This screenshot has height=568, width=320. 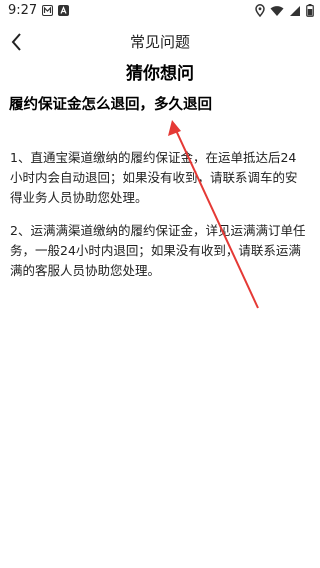 I want to click on wifi-icon, so click(x=277, y=10).